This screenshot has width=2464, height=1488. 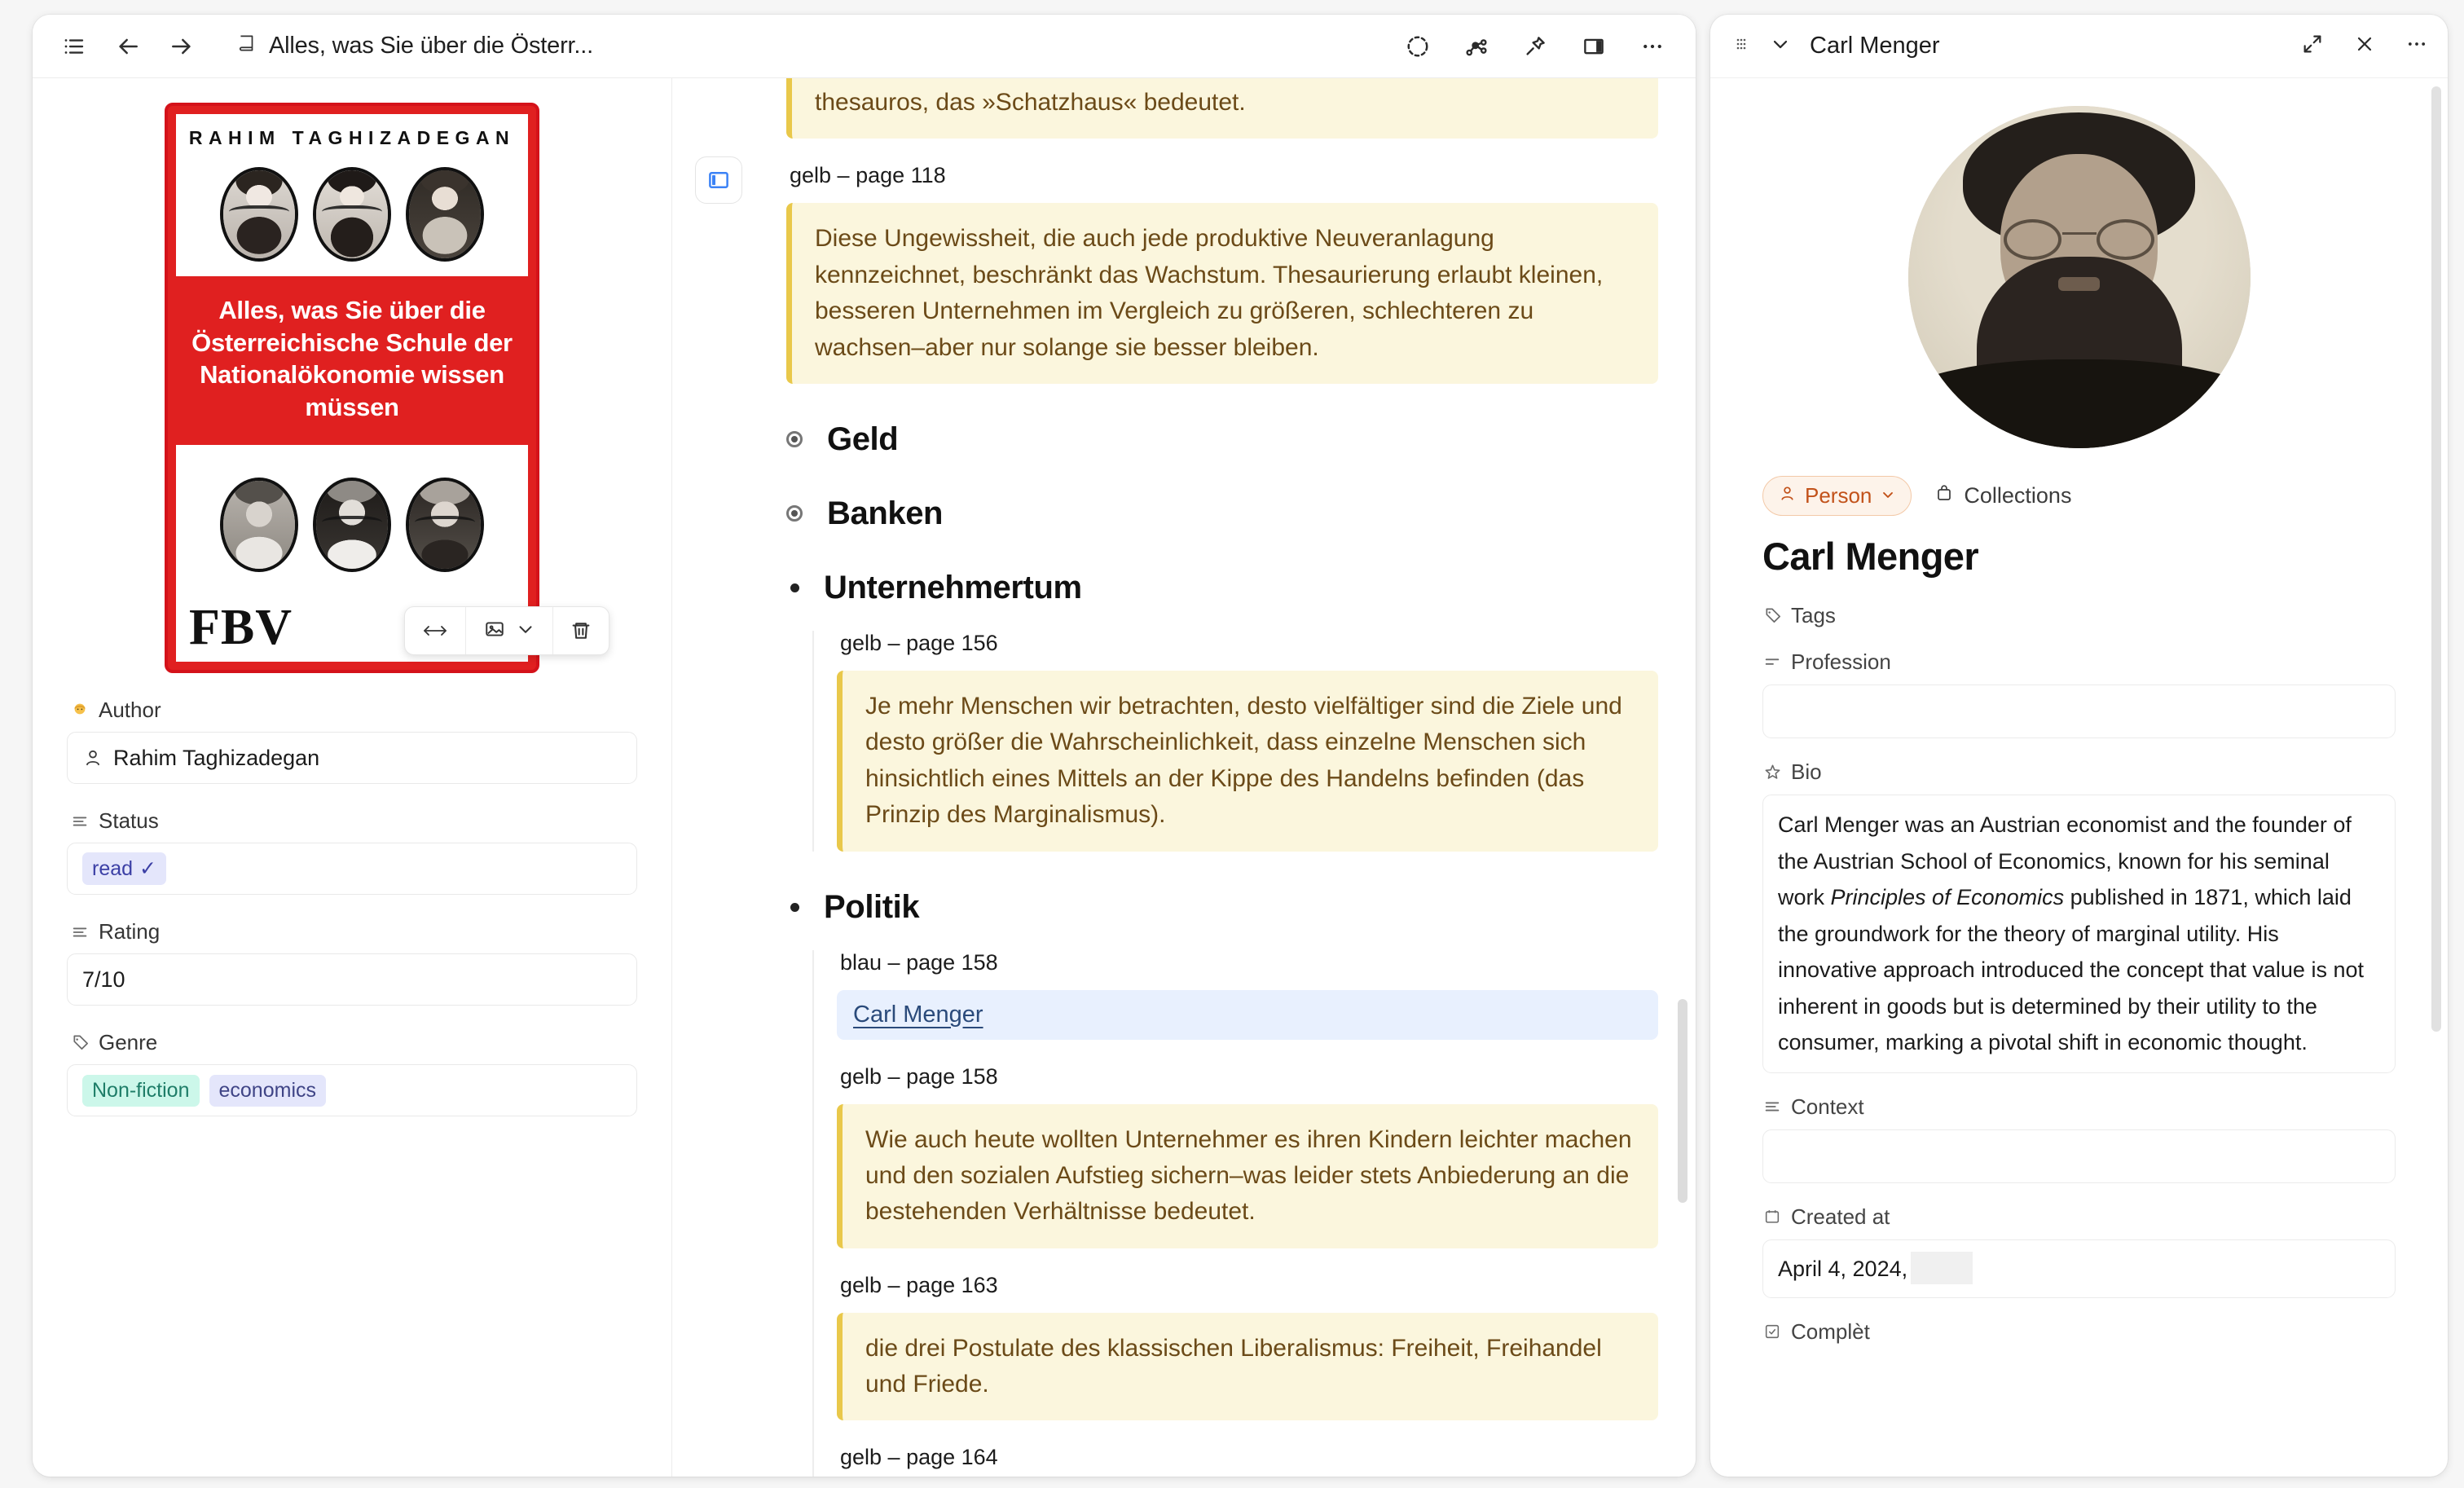 I want to click on profession-input, so click(x=2079, y=711).